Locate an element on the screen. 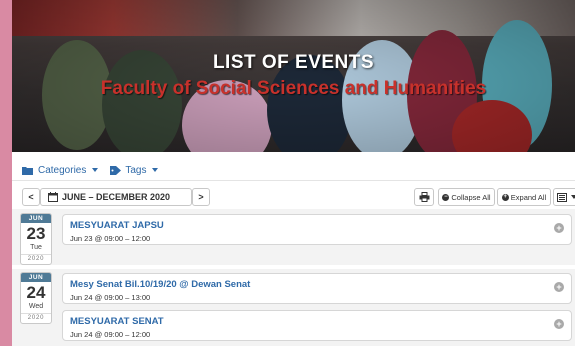 The height and width of the screenshot is (346, 575). date-weekday: Wed is located at coordinates (36, 306).